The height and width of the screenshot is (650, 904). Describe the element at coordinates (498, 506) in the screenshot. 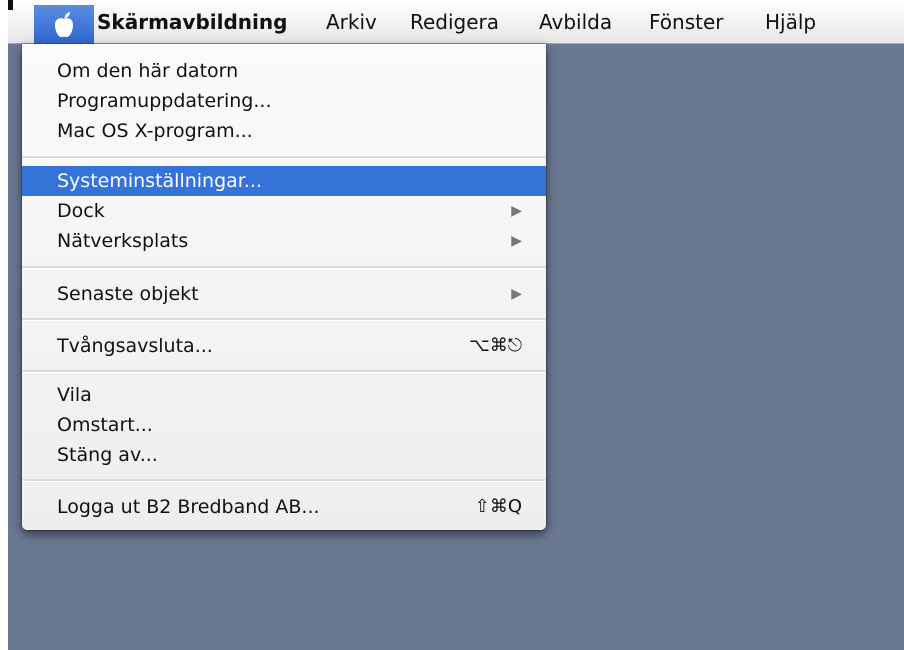

I see `keyboard-shortcut: ⇧⌘Q` at that location.